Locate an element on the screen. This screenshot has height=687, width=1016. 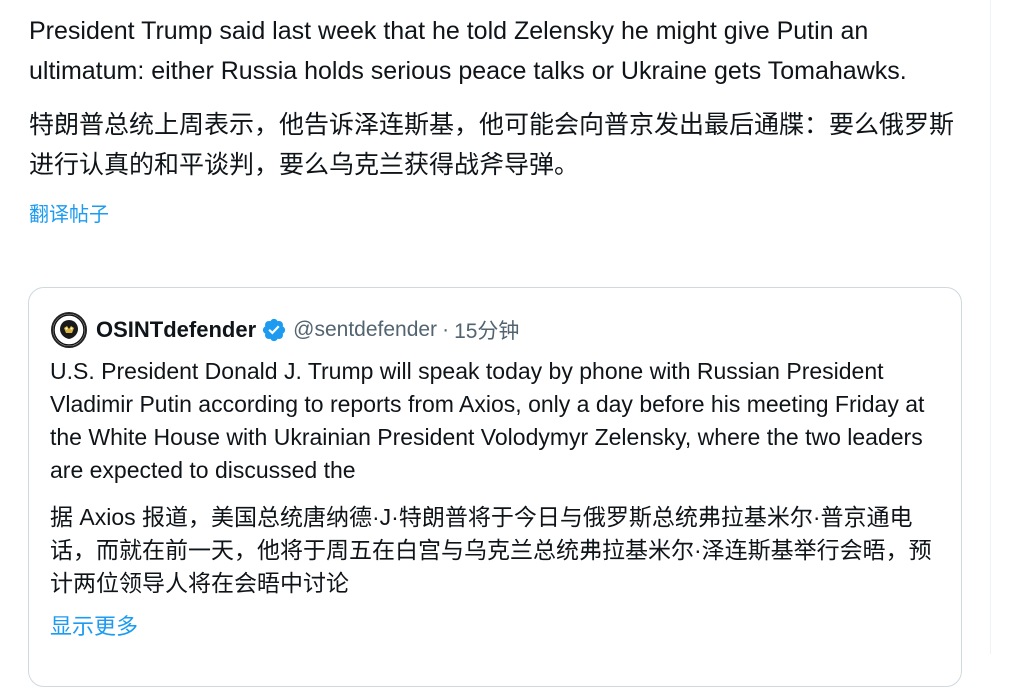
show-more-link: 显示更多 is located at coordinates (94, 627).